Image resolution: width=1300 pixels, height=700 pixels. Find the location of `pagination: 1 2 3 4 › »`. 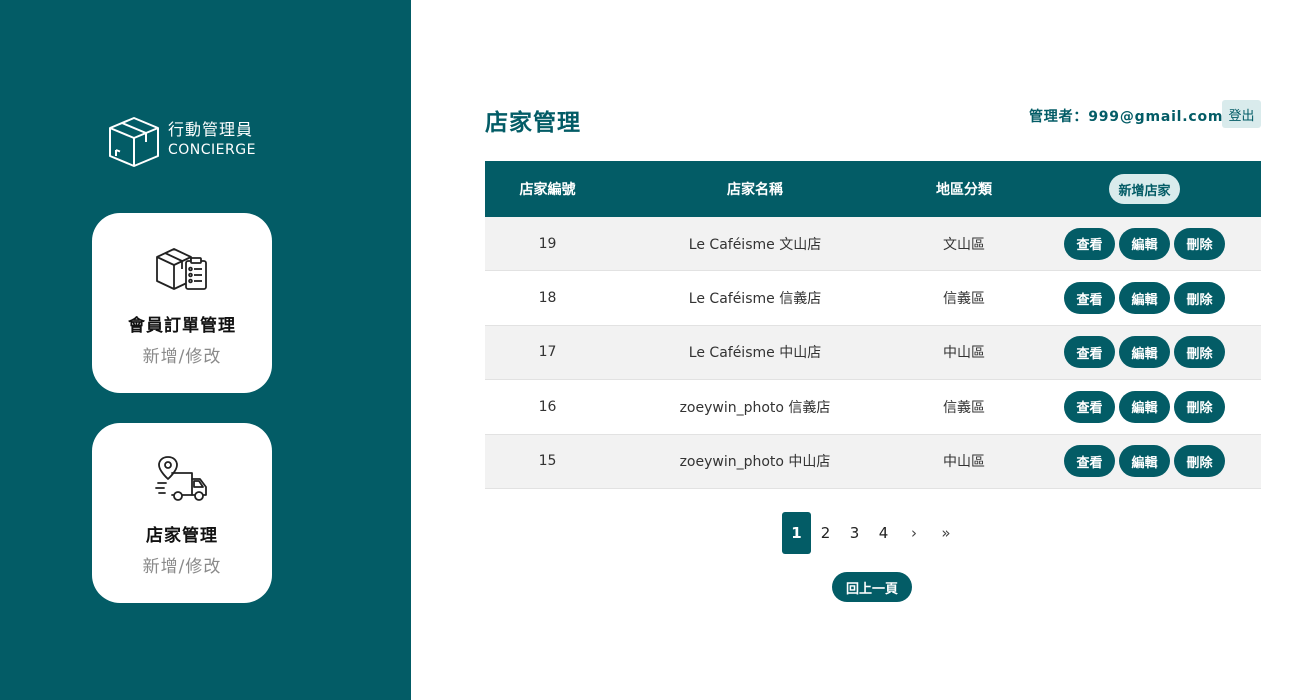

pagination: 1 2 3 4 › » is located at coordinates (872, 533).